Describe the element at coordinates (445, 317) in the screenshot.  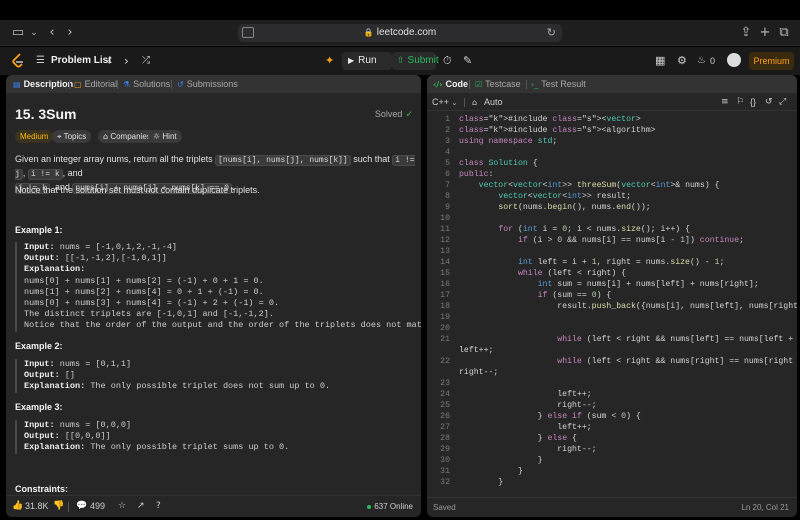
I see `line-number: 19` at that location.